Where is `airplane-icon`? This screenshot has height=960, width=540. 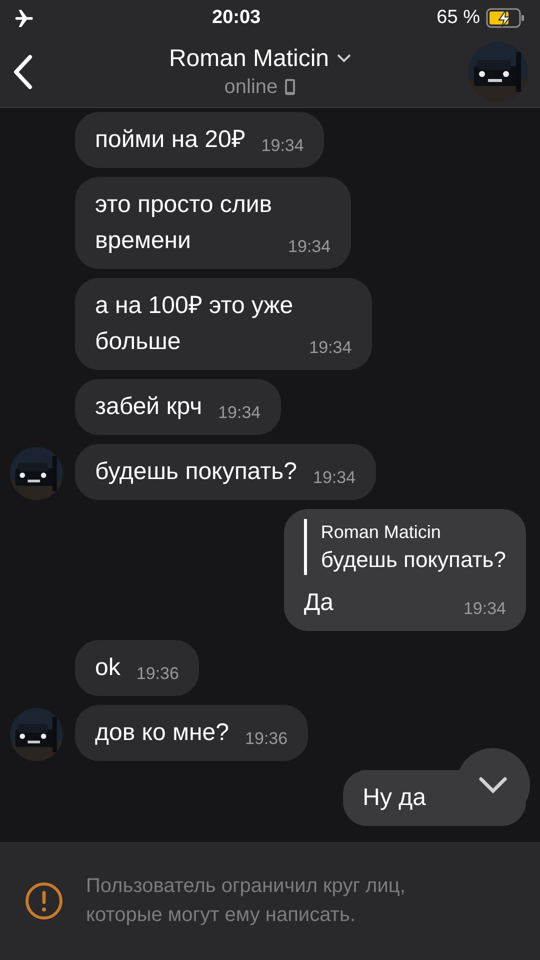
airplane-icon is located at coordinates (25, 18).